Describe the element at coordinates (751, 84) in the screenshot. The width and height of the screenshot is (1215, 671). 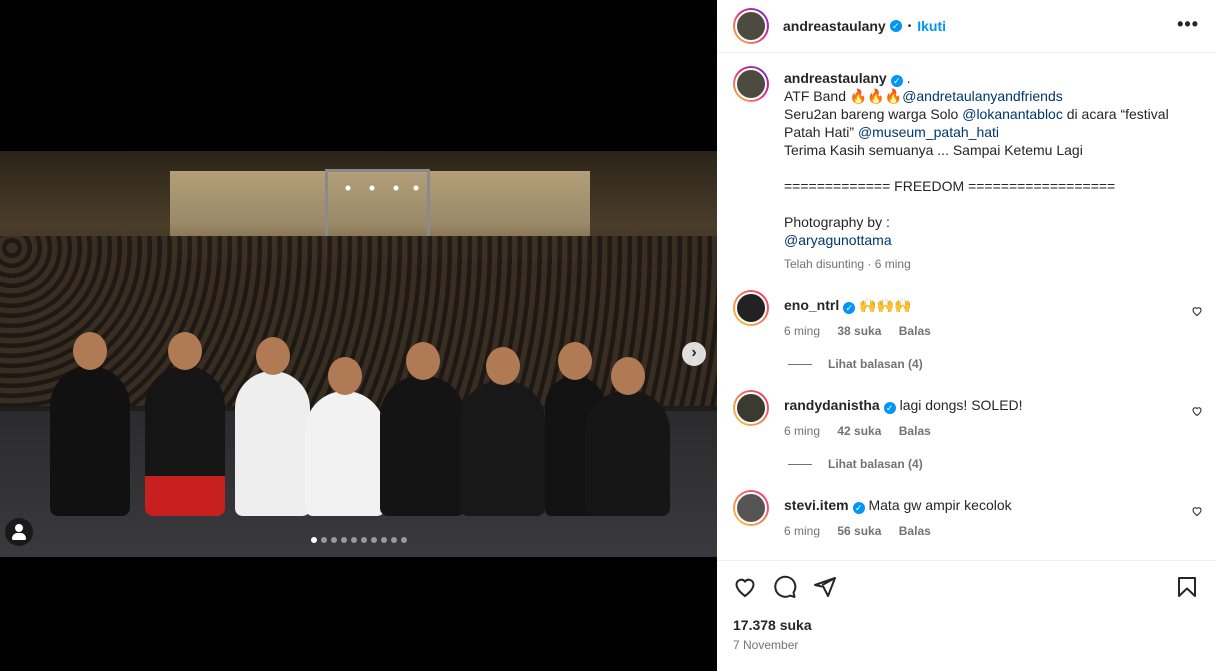
I see `caption-avatar` at that location.